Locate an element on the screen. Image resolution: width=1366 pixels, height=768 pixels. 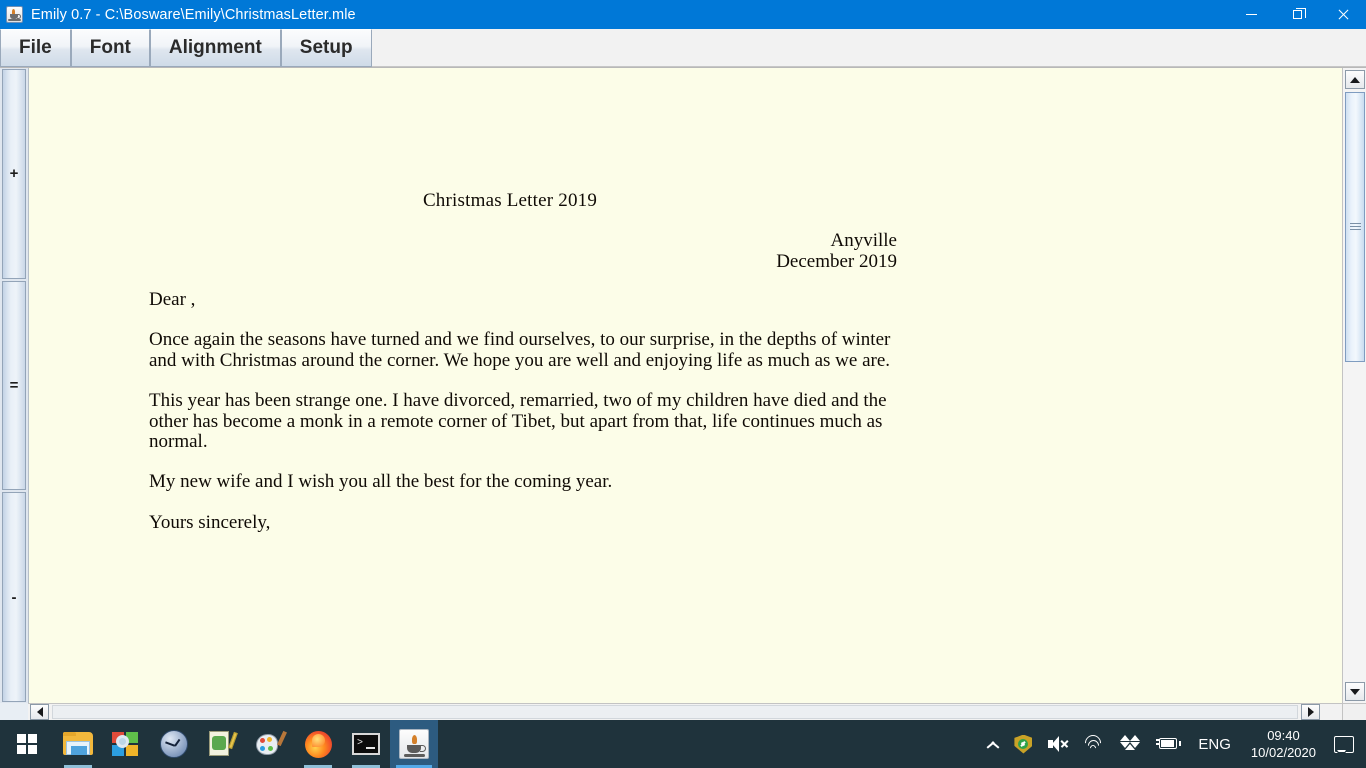
minimize-icon is located at coordinates (1251, 14).